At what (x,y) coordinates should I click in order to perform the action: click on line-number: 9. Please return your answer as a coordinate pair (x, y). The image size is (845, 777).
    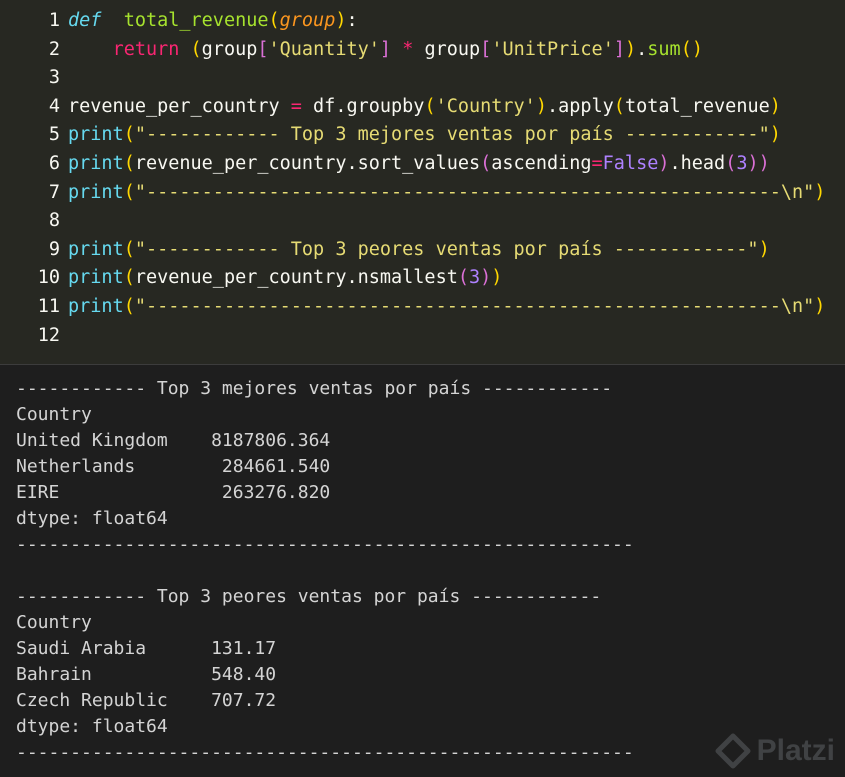
    Looking at the image, I should click on (54, 249).